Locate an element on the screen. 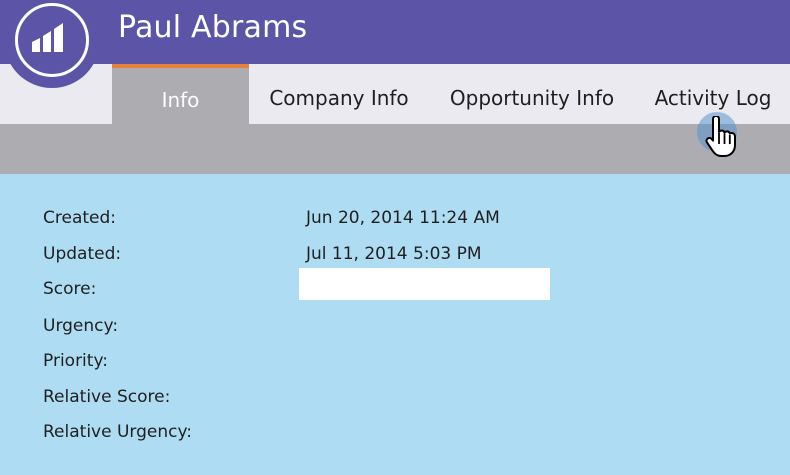  priority-label: Priority: is located at coordinates (75, 361).